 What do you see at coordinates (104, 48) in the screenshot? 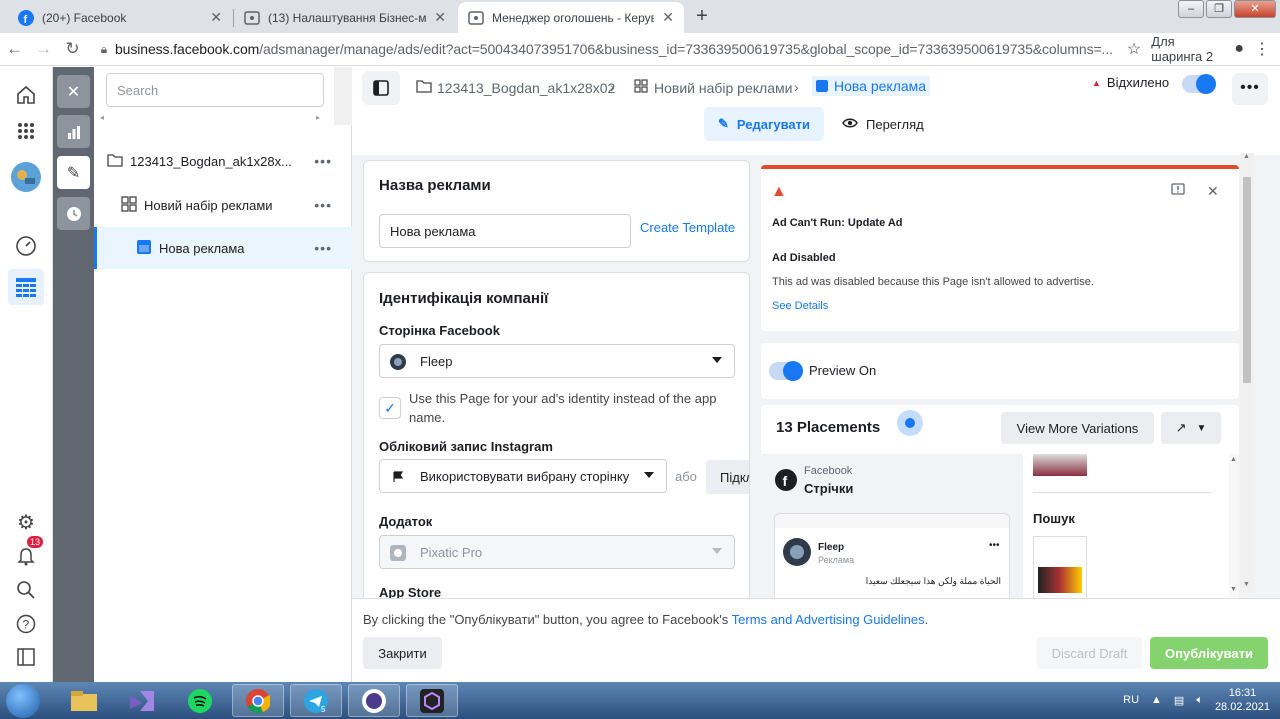
I see `lock-icon: 🔒︎` at bounding box center [104, 48].